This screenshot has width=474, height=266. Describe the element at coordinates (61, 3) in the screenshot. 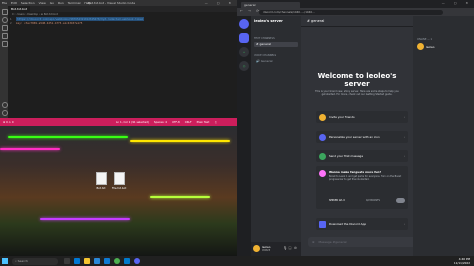

I see `menu-run: Run` at that location.